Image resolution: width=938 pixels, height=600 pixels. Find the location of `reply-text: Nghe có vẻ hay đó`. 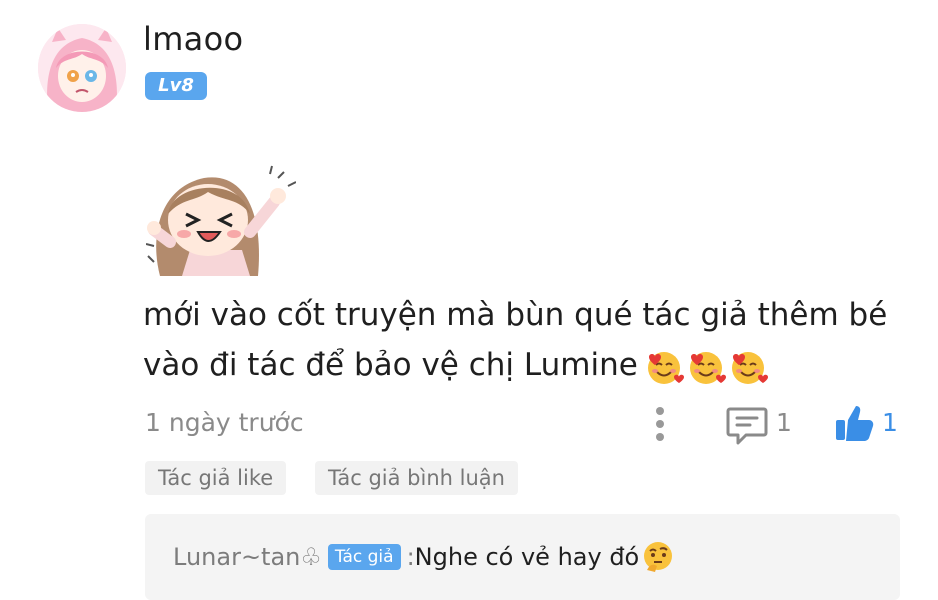

reply-text: Nghe có vẻ hay đó is located at coordinates (527, 557).